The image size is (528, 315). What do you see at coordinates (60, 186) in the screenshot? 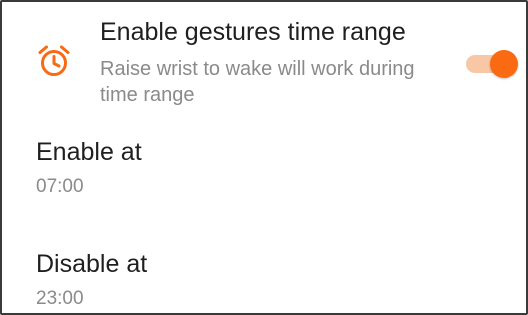
I see `enable-at-value: 07:00` at bounding box center [60, 186].